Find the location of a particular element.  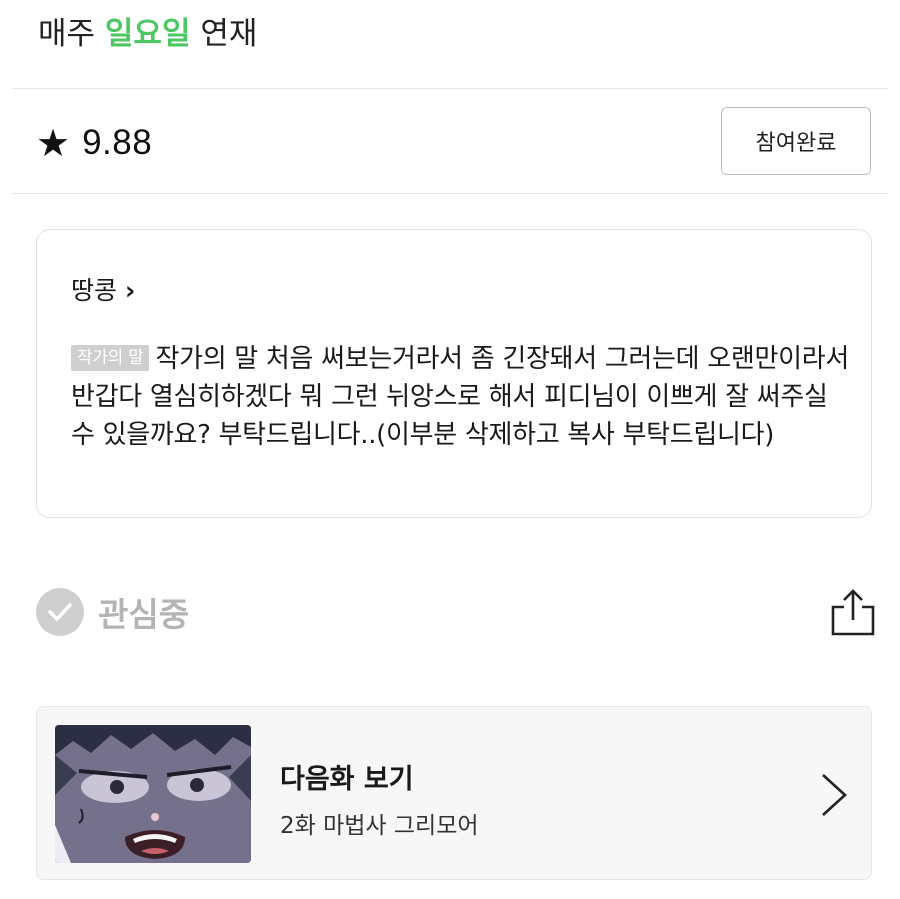

interest-toggle: 관심중 is located at coordinates (112, 612).